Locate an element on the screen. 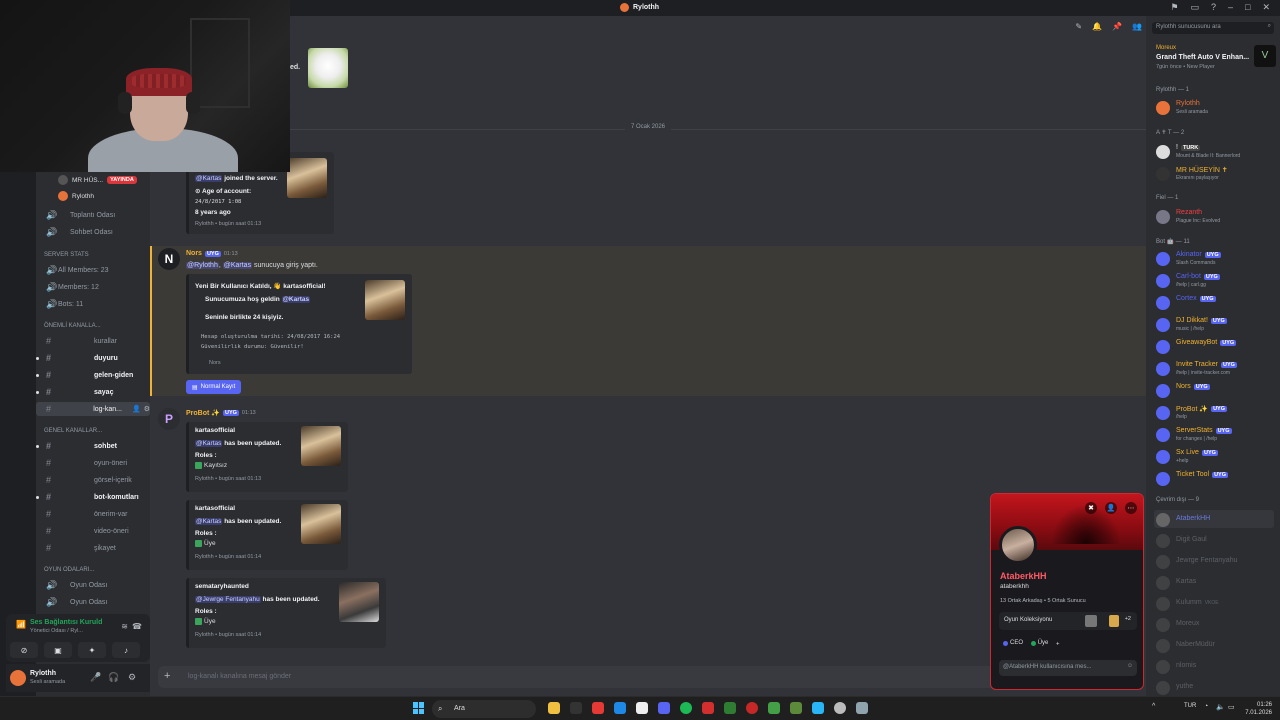 The width and height of the screenshot is (1280, 720). normal-kayit-button: ▤ Normal Kayıt is located at coordinates (214, 387).